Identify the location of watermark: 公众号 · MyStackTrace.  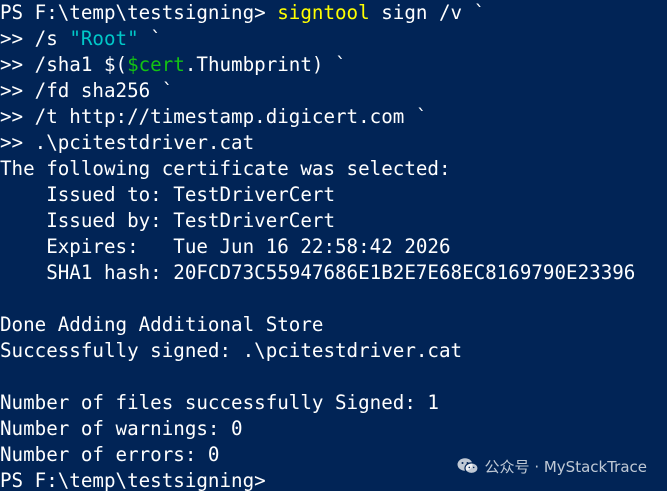
(552, 466).